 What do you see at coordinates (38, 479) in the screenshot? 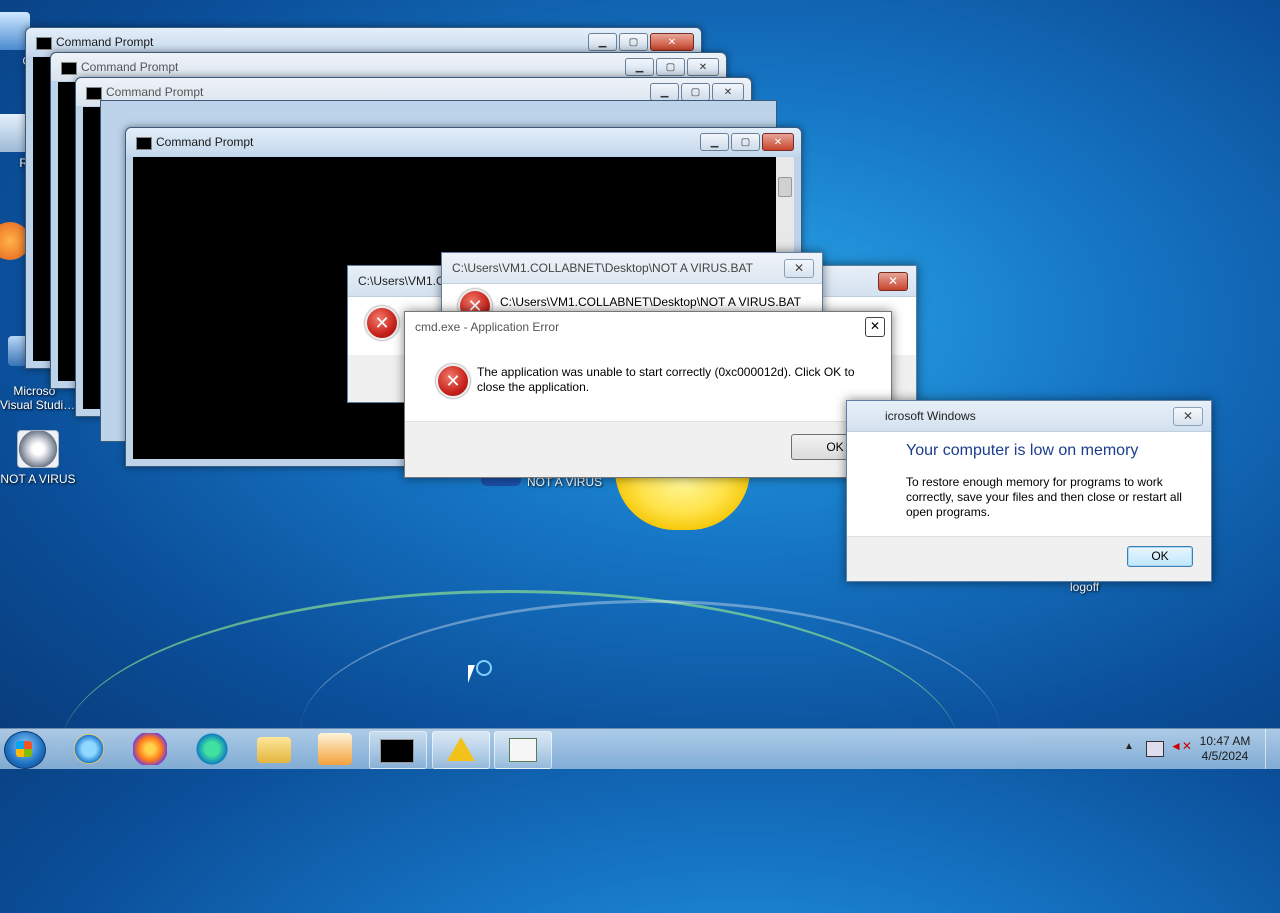
I see `desktop-icon-label: NOT A VIRUS` at bounding box center [38, 479].